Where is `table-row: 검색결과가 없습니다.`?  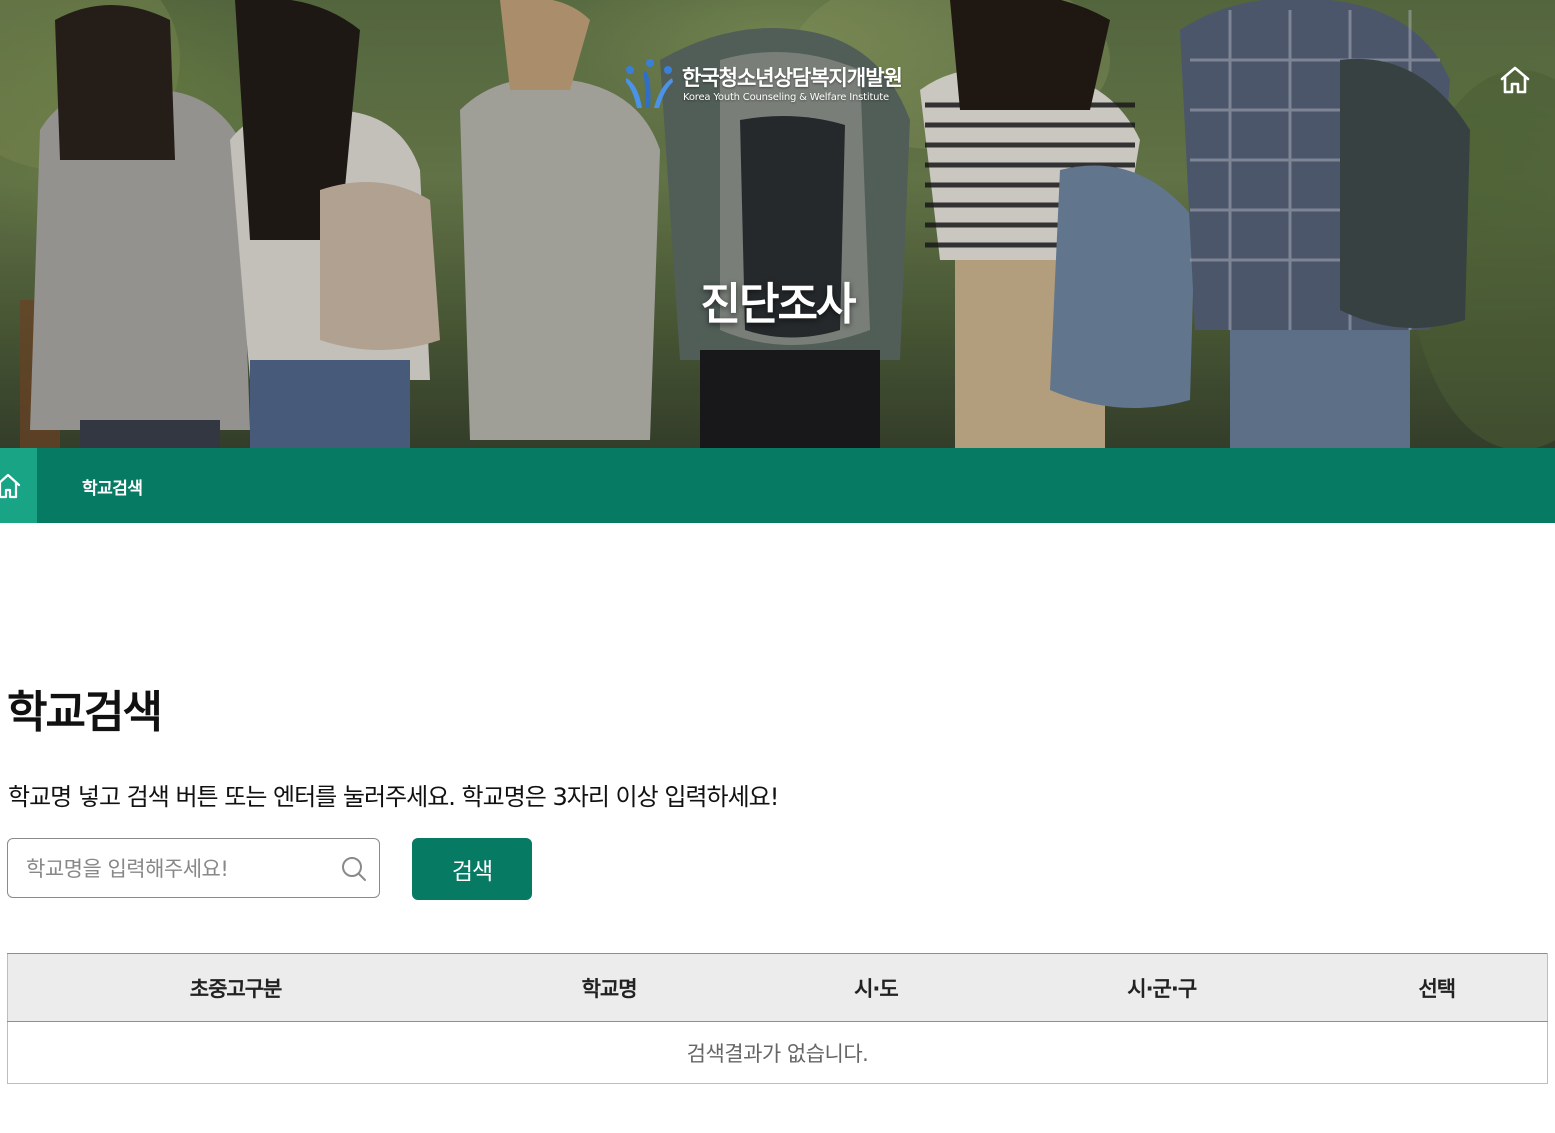
table-row: 검색결과가 없습니다. is located at coordinates (777, 1052).